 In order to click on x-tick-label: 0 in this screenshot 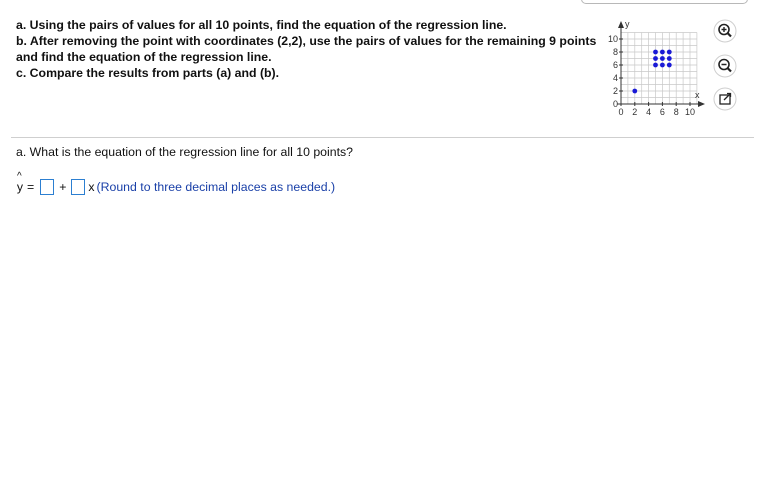, I will do `click(620, 112)`.